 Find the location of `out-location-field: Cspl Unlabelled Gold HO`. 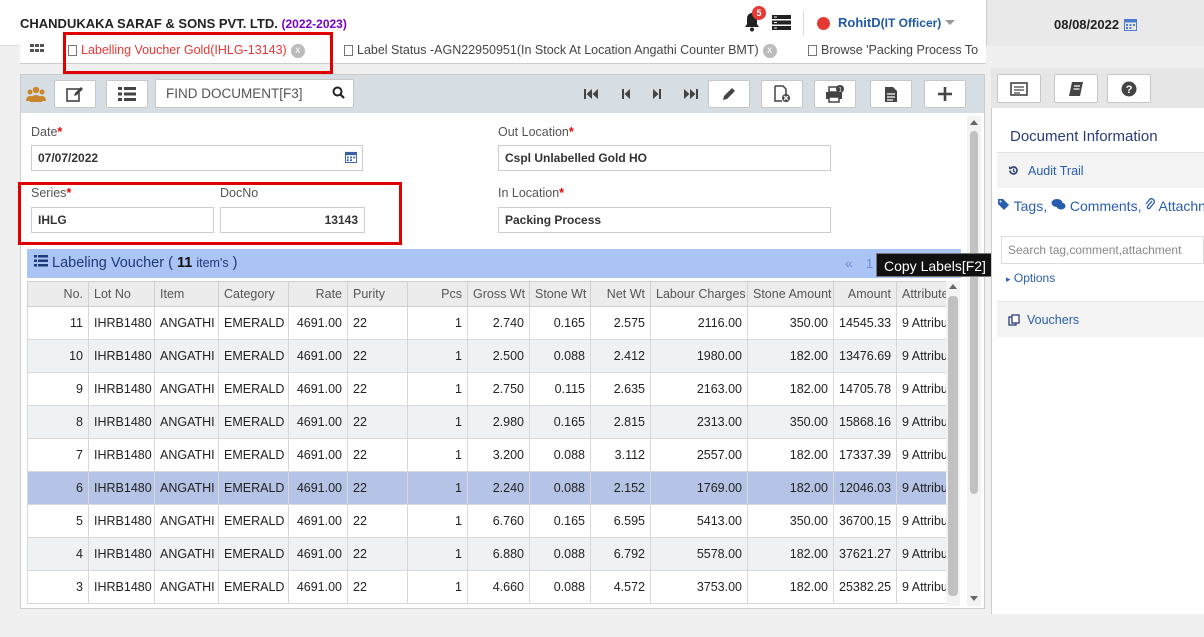

out-location-field: Cspl Unlabelled Gold HO is located at coordinates (664, 158).